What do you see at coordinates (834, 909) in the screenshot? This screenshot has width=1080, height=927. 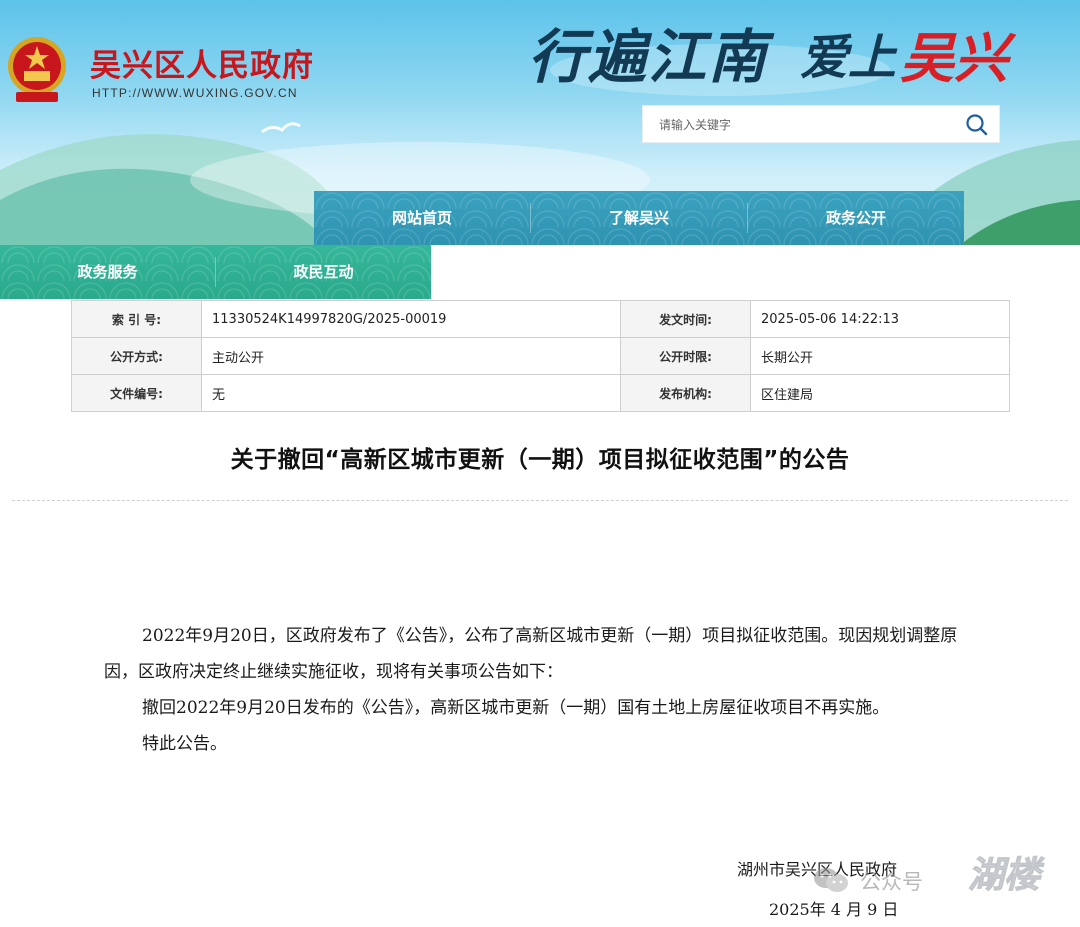 I see `signature-date: 2025年 4 月 9 日` at bounding box center [834, 909].